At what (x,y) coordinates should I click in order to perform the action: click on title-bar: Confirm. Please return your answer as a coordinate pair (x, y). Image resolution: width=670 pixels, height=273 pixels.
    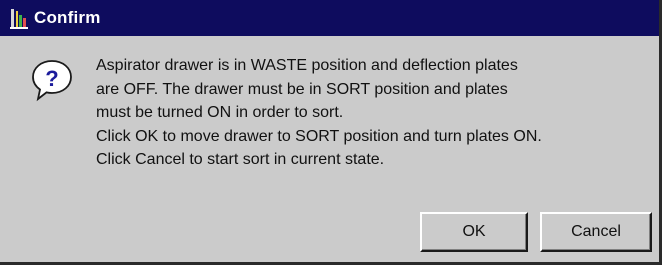
    Looking at the image, I should click on (329, 18).